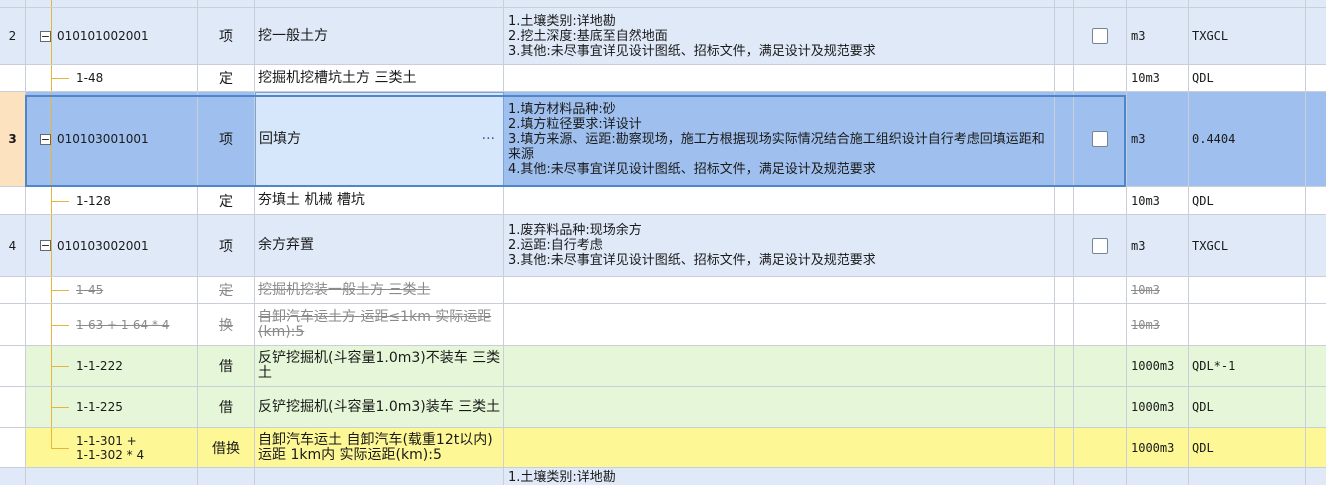 The width and height of the screenshot is (1326, 485). What do you see at coordinates (779, 476) in the screenshot?
I see `feature-cell: 1.土壤类别:详地勘` at bounding box center [779, 476].